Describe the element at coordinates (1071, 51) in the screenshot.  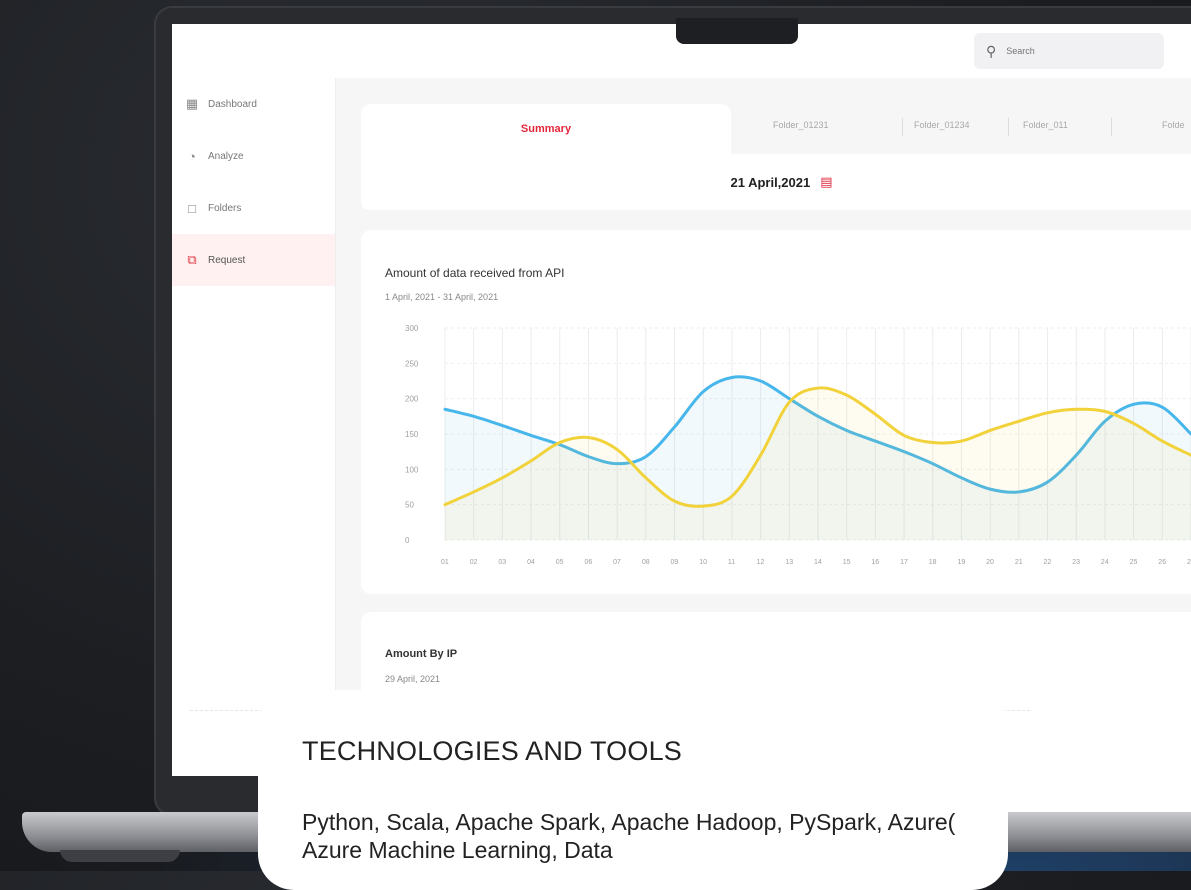
I see `search-input` at that location.